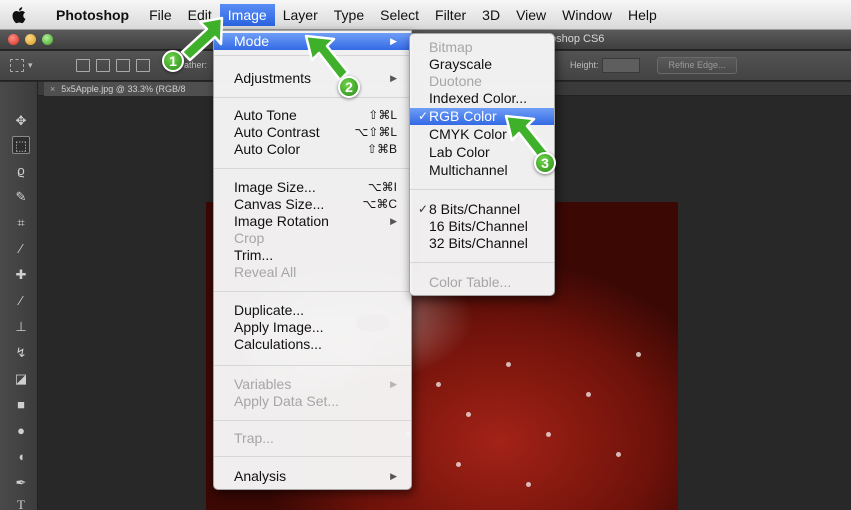  What do you see at coordinates (281, 221) in the screenshot?
I see `menu-item-label: Image Rotation` at bounding box center [281, 221].